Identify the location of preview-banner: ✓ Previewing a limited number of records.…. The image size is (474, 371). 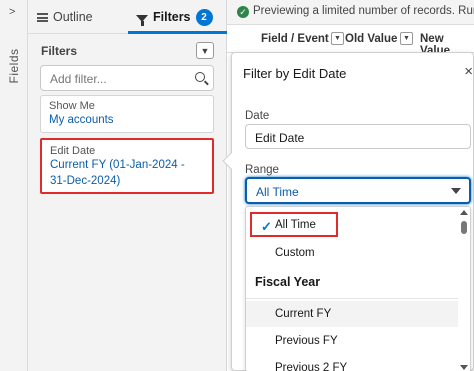
(350, 12).